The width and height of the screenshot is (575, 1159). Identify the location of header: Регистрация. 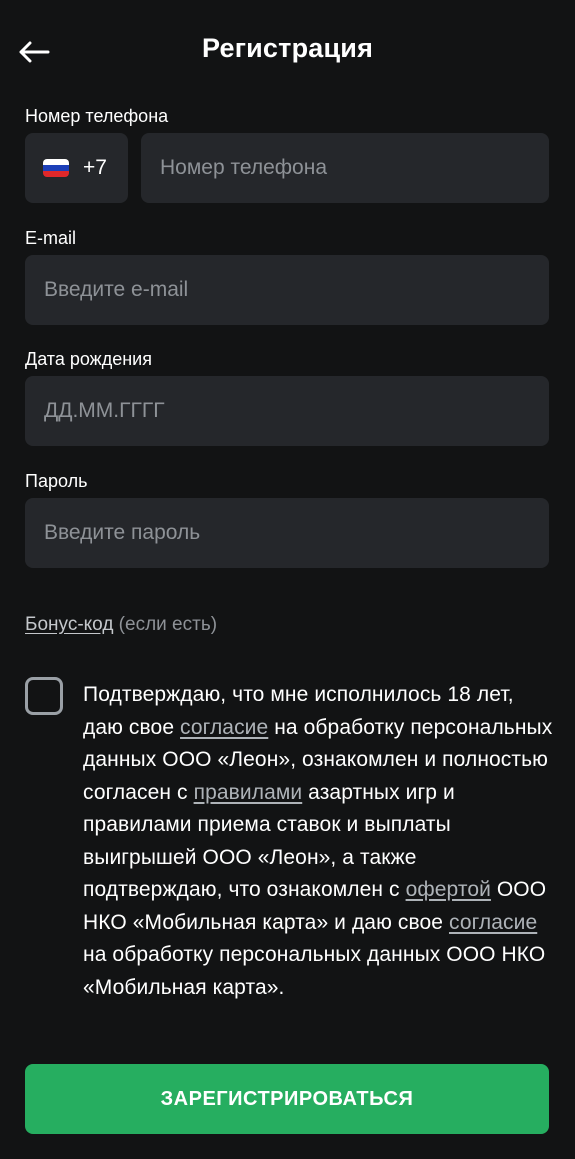
(287, 52).